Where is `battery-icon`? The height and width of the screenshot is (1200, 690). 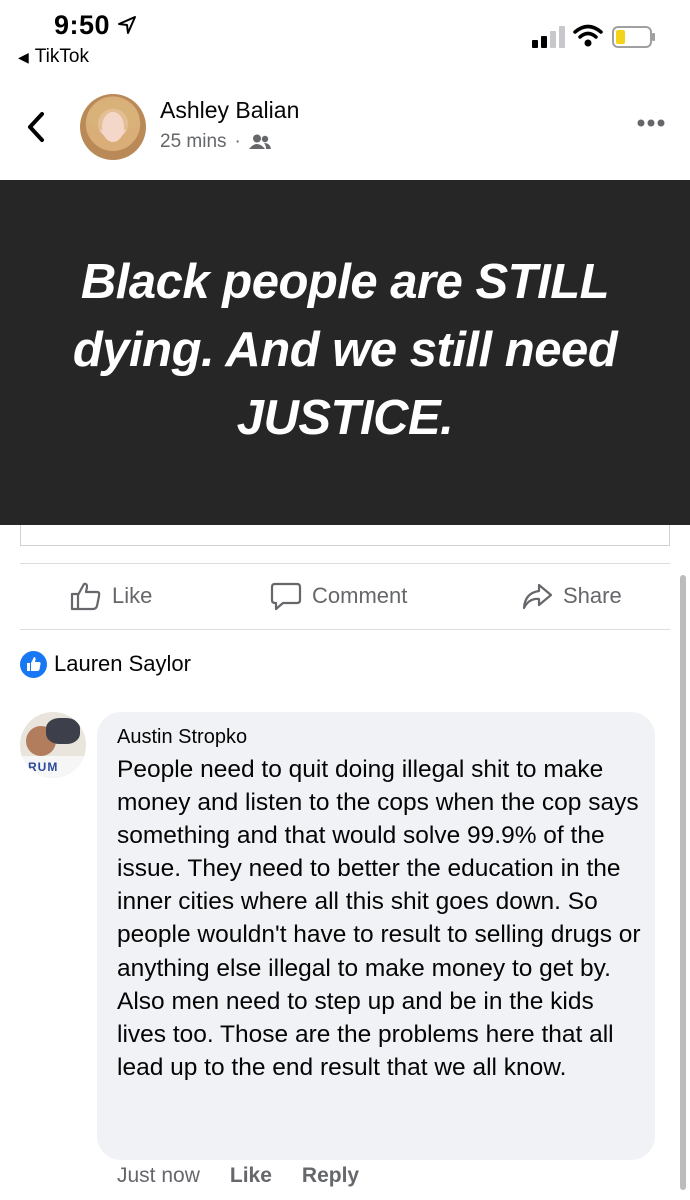
battery-icon is located at coordinates (633, 37).